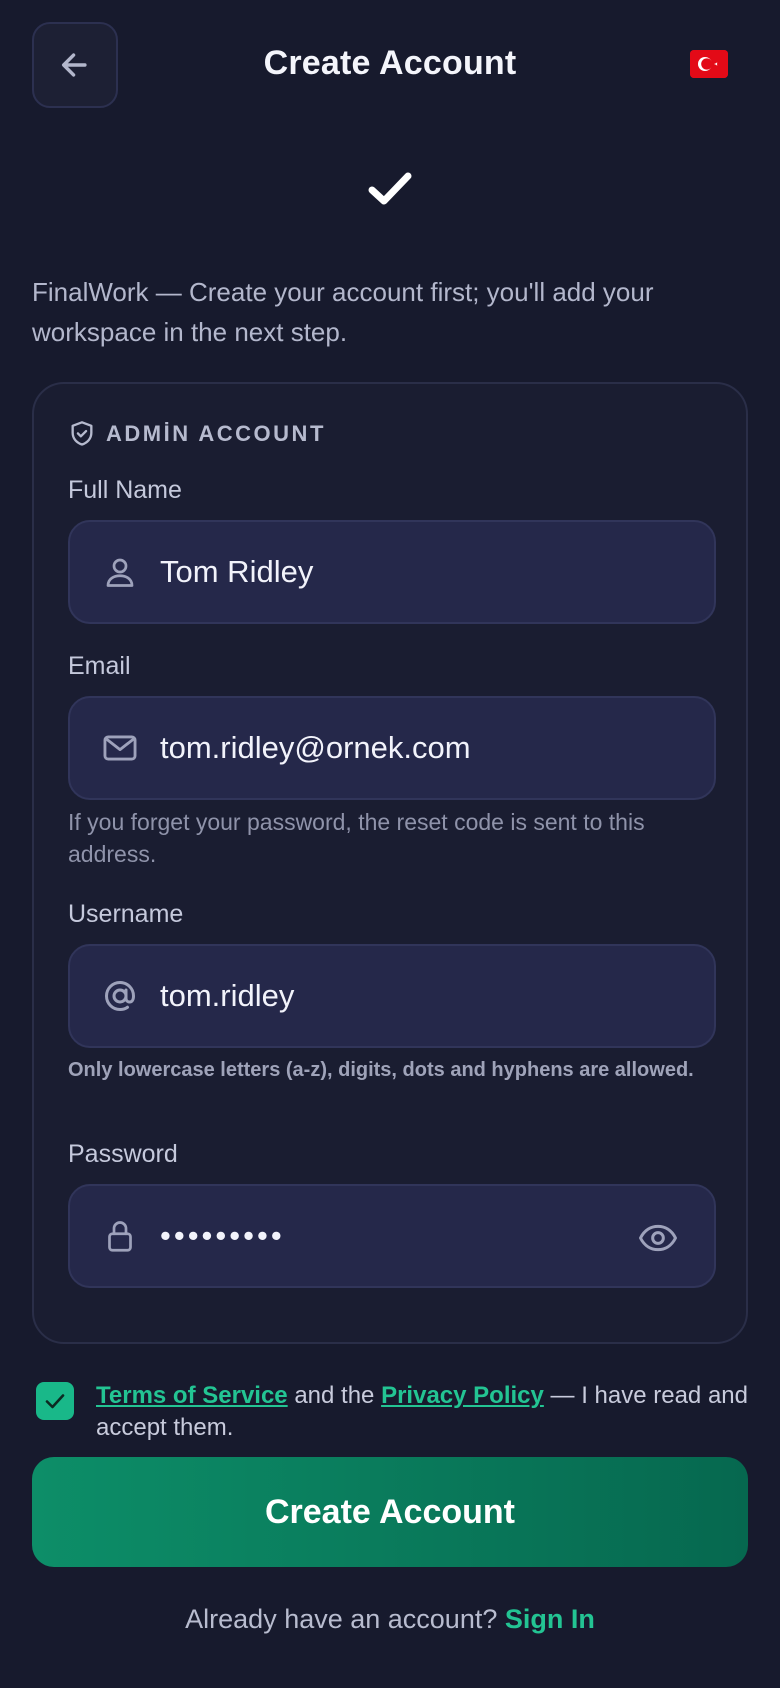 The width and height of the screenshot is (780, 1688). I want to click on full-name-value: Tom Ridley, so click(237, 571).